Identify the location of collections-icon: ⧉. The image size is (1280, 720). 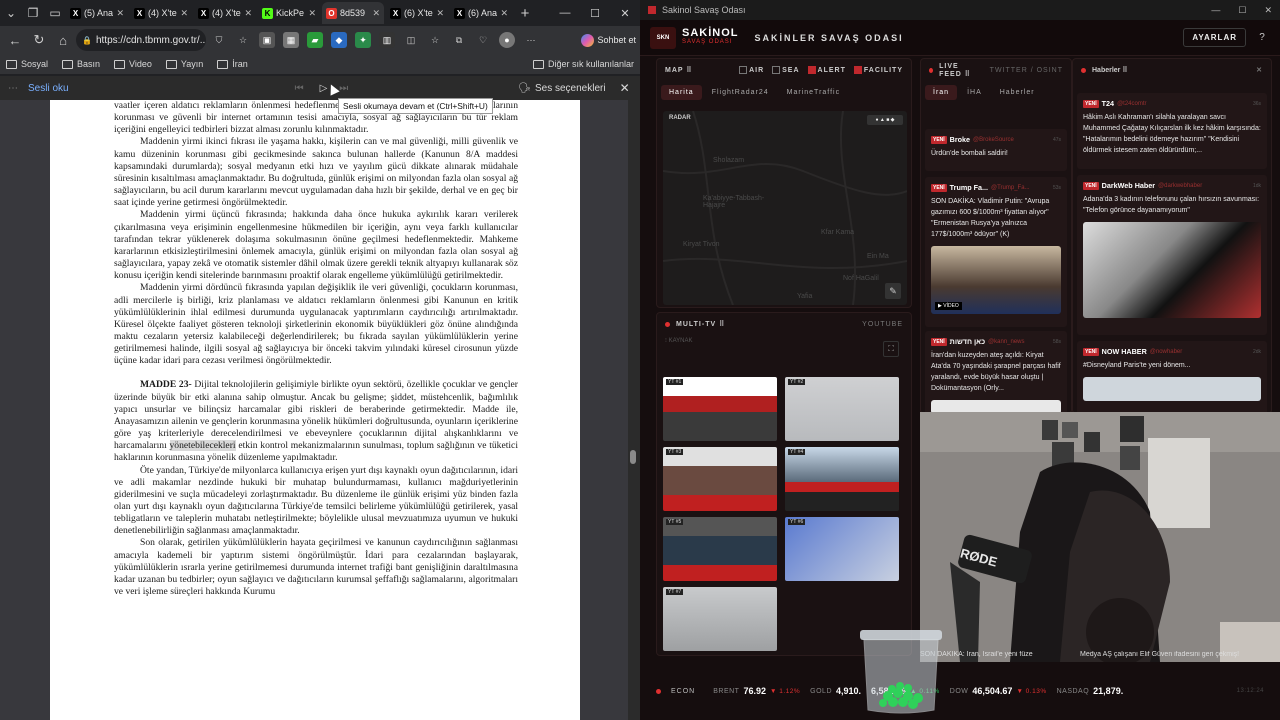
(459, 40).